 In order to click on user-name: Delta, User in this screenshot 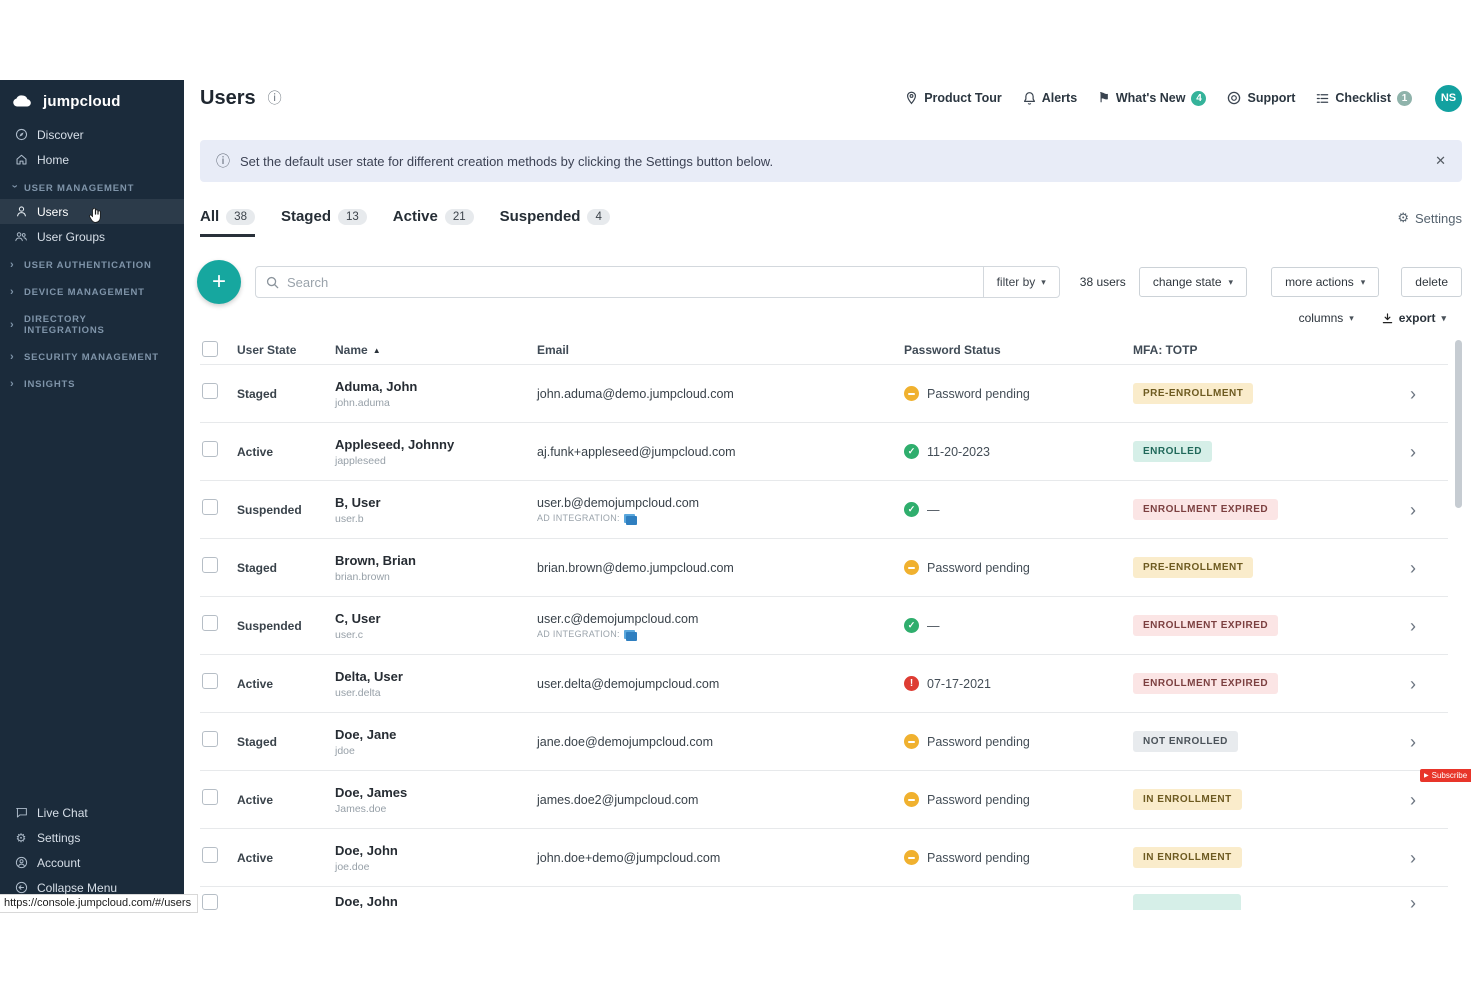, I will do `click(369, 676)`.